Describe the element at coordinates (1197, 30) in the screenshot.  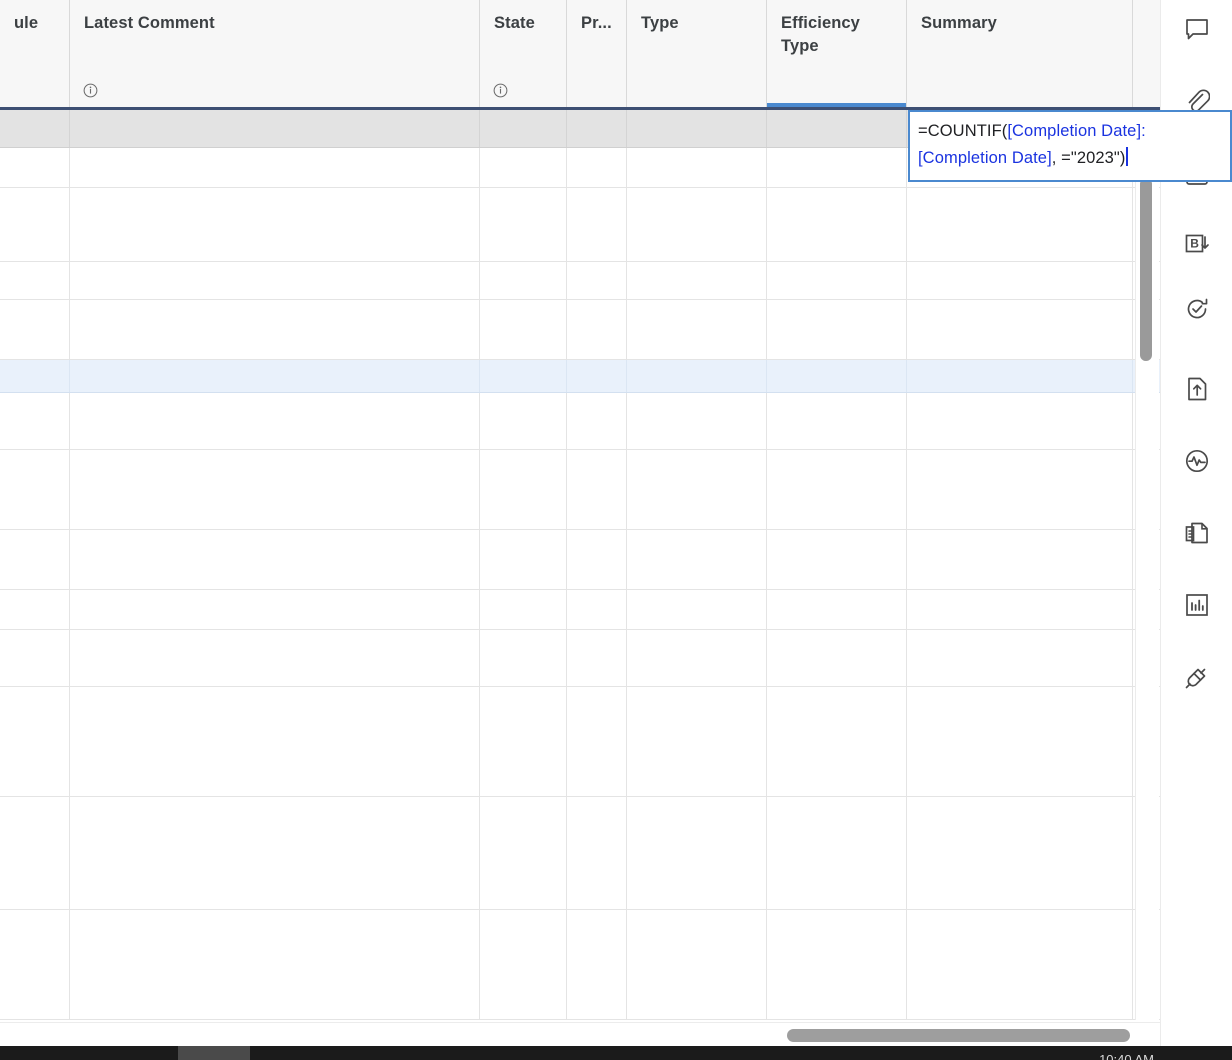
I see `comment-icon` at that location.